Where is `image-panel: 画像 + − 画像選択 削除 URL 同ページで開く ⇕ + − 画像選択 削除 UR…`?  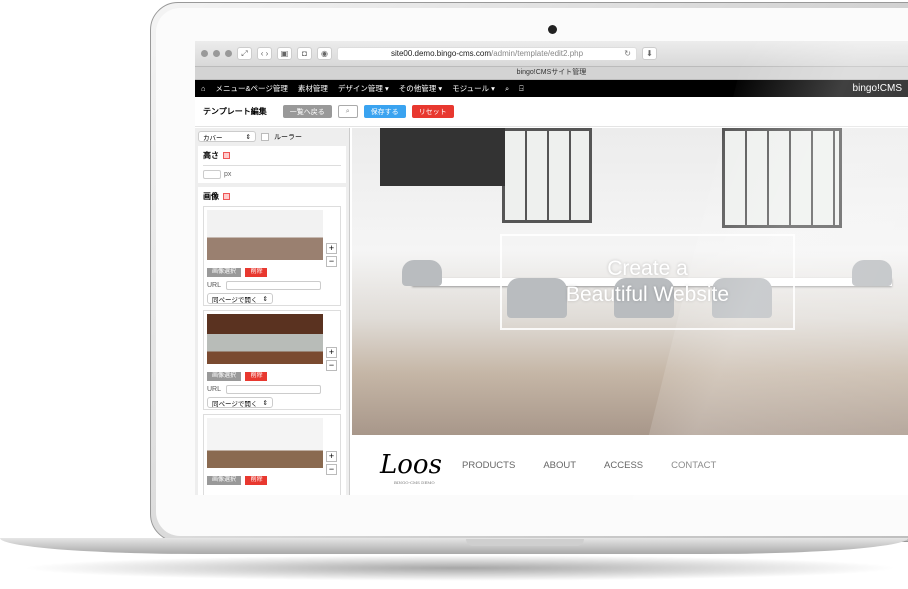 image-panel: 画像 + − 画像選択 削除 URL 同ページで開く ⇕ + − 画像選択 削除 UR… is located at coordinates (272, 341).